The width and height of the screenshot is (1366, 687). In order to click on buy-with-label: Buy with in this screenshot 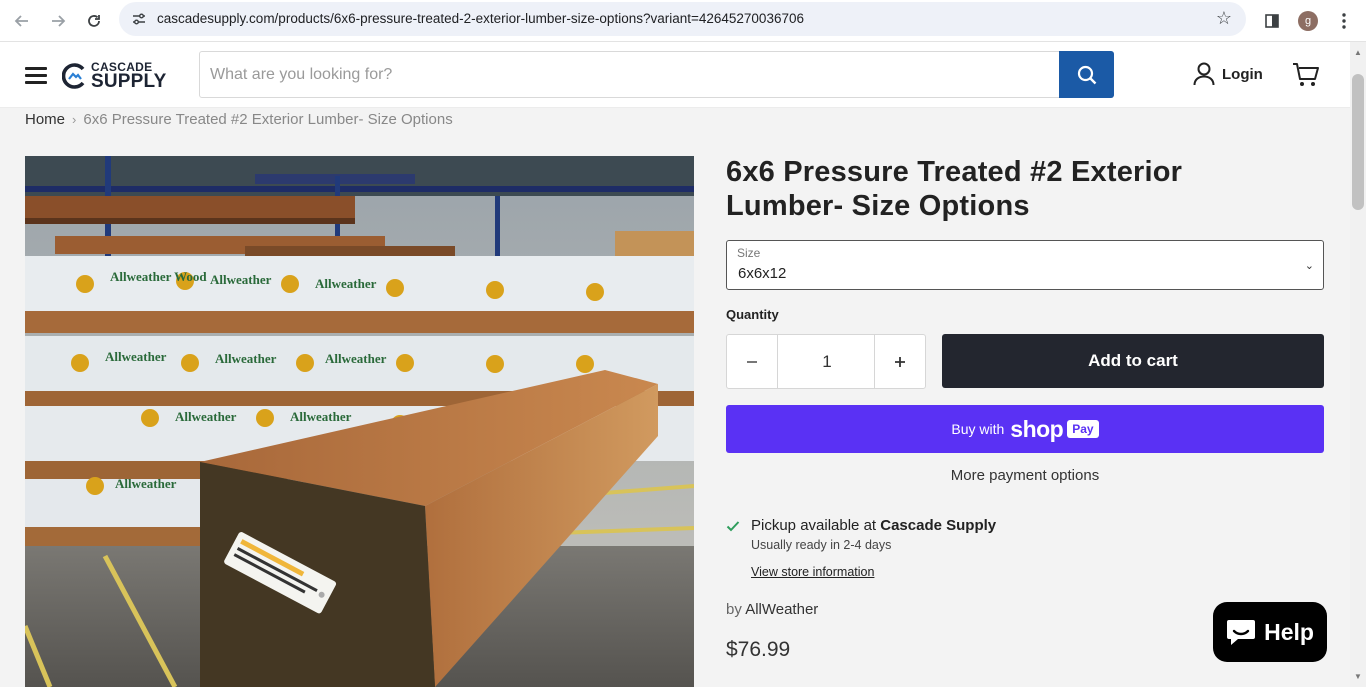, I will do `click(978, 429)`.